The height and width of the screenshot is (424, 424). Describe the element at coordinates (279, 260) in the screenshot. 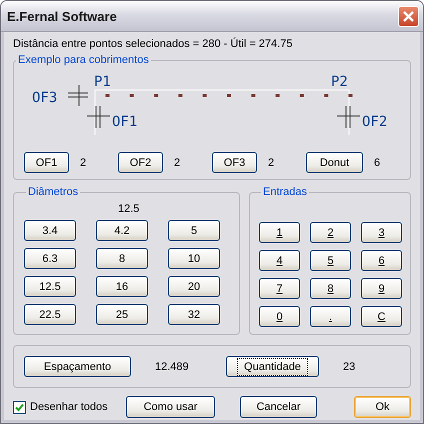

I see `key-button: 4` at that location.